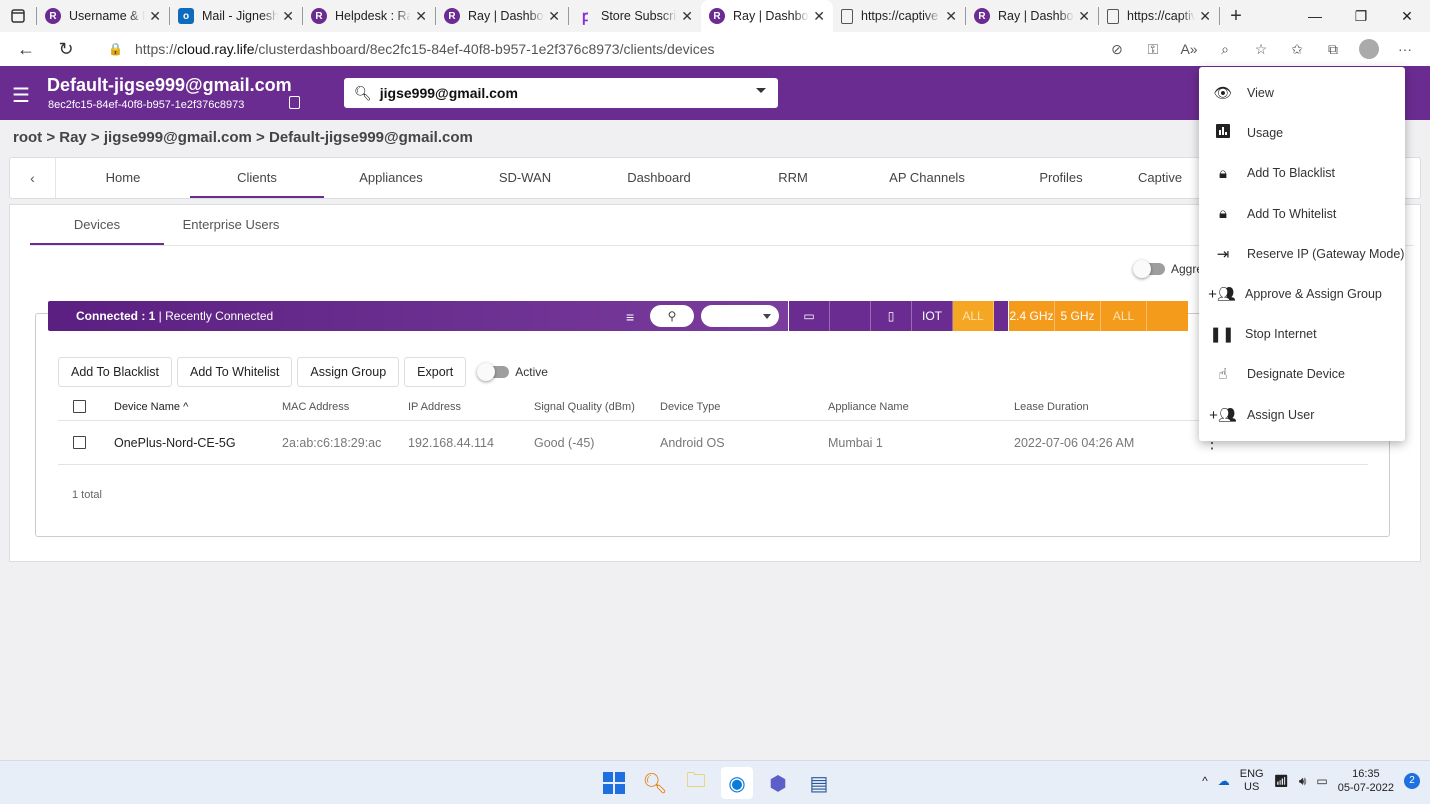 The image size is (1430, 804). I want to click on read-aloud-icon: A», so click(1189, 49).